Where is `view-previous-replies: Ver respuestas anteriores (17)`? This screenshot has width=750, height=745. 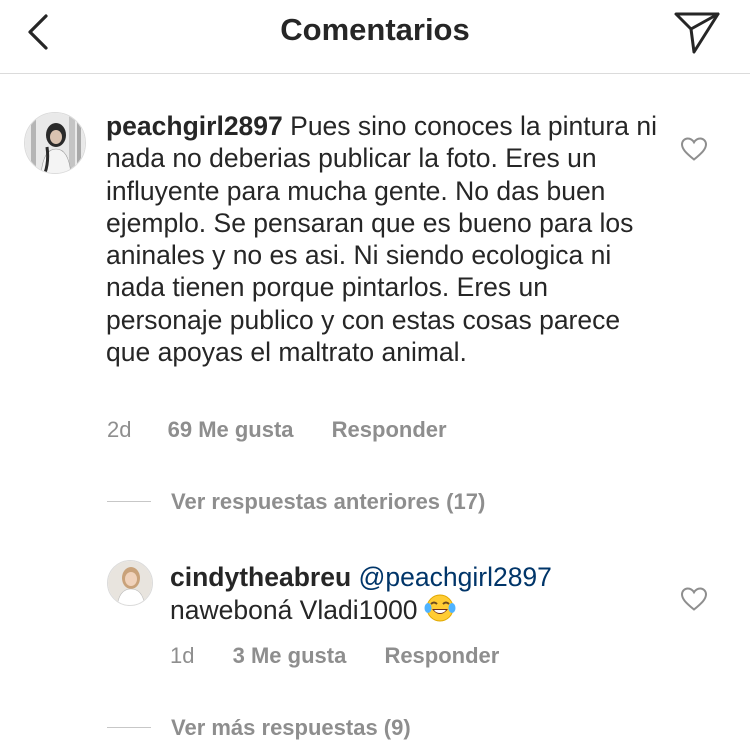 view-previous-replies: Ver respuestas anteriores (17) is located at coordinates (296, 502).